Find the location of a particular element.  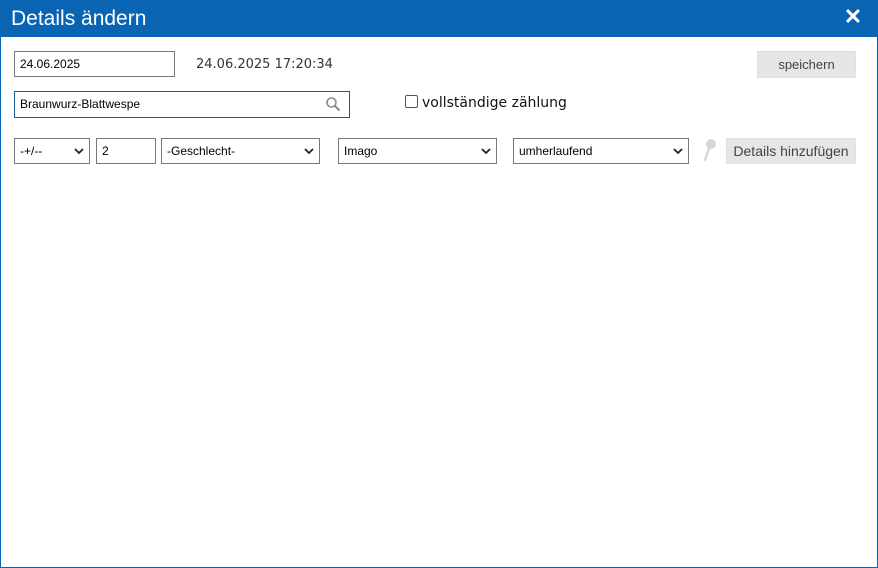

activity-select-value: umherlaufend is located at coordinates (556, 151).